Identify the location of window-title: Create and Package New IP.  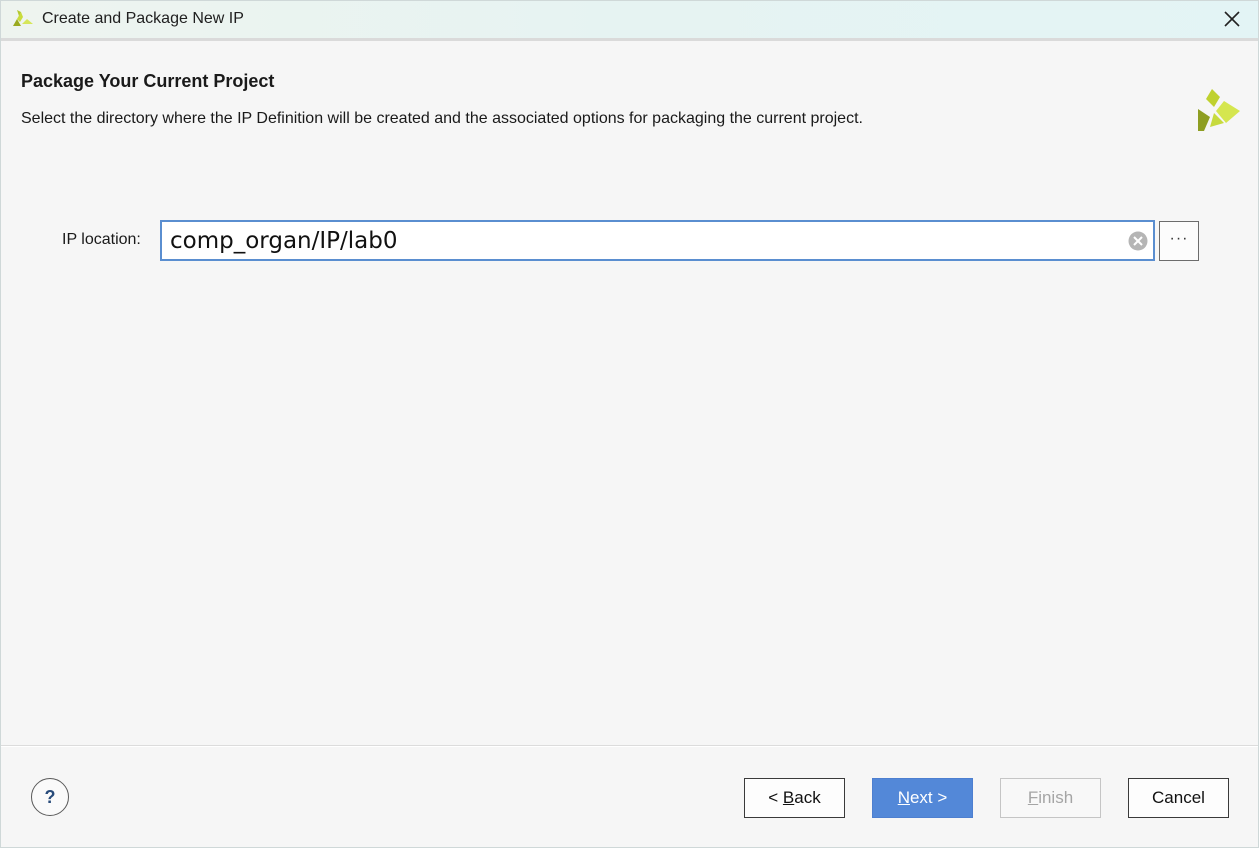
(143, 18).